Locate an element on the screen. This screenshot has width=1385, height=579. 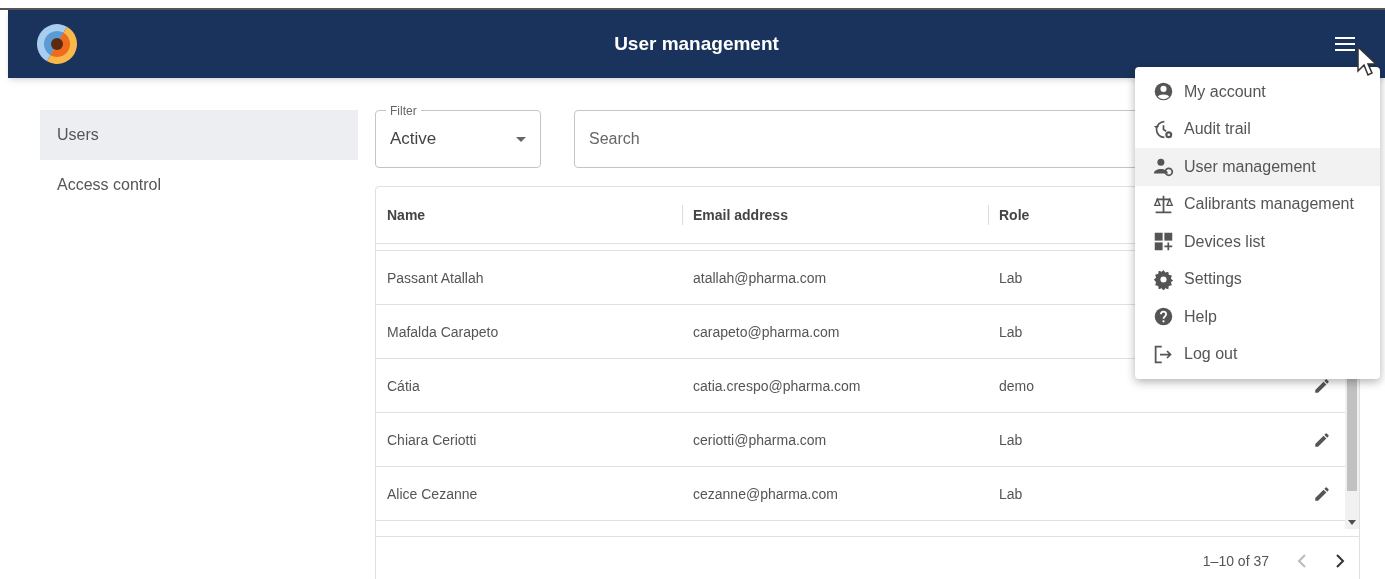
history-gear-icon is located at coordinates (1163, 129).